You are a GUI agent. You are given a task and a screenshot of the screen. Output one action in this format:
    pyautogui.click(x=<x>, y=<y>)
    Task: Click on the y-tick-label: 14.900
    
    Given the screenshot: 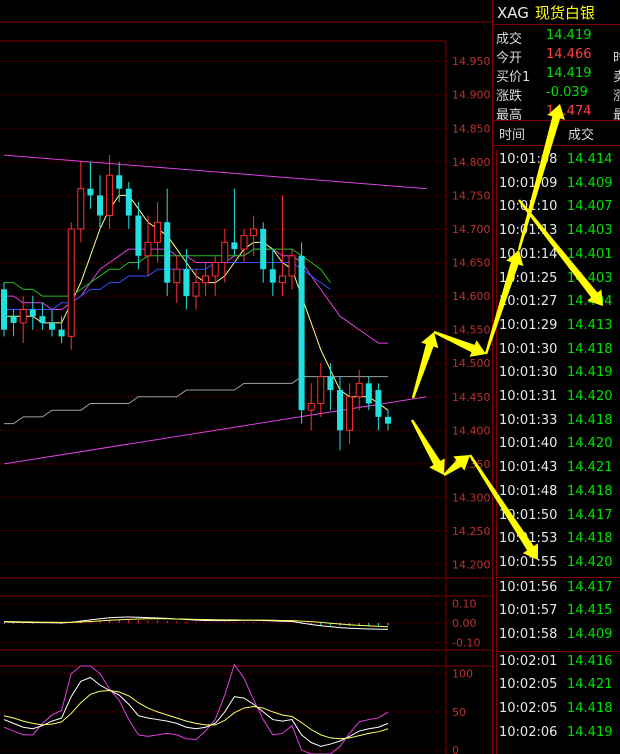 What is the action you would take?
    pyautogui.click(x=471, y=95)
    